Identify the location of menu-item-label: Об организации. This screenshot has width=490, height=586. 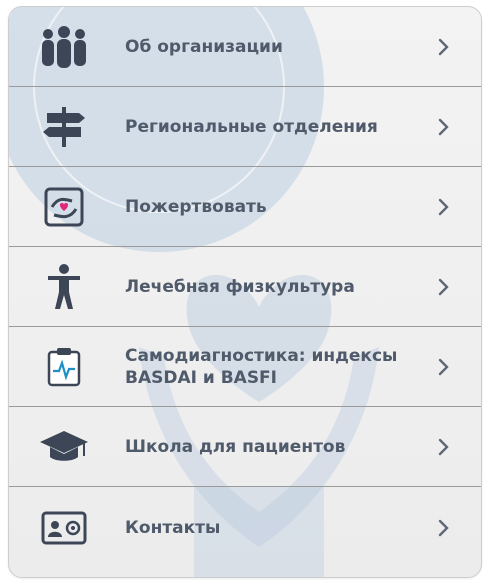
(204, 46).